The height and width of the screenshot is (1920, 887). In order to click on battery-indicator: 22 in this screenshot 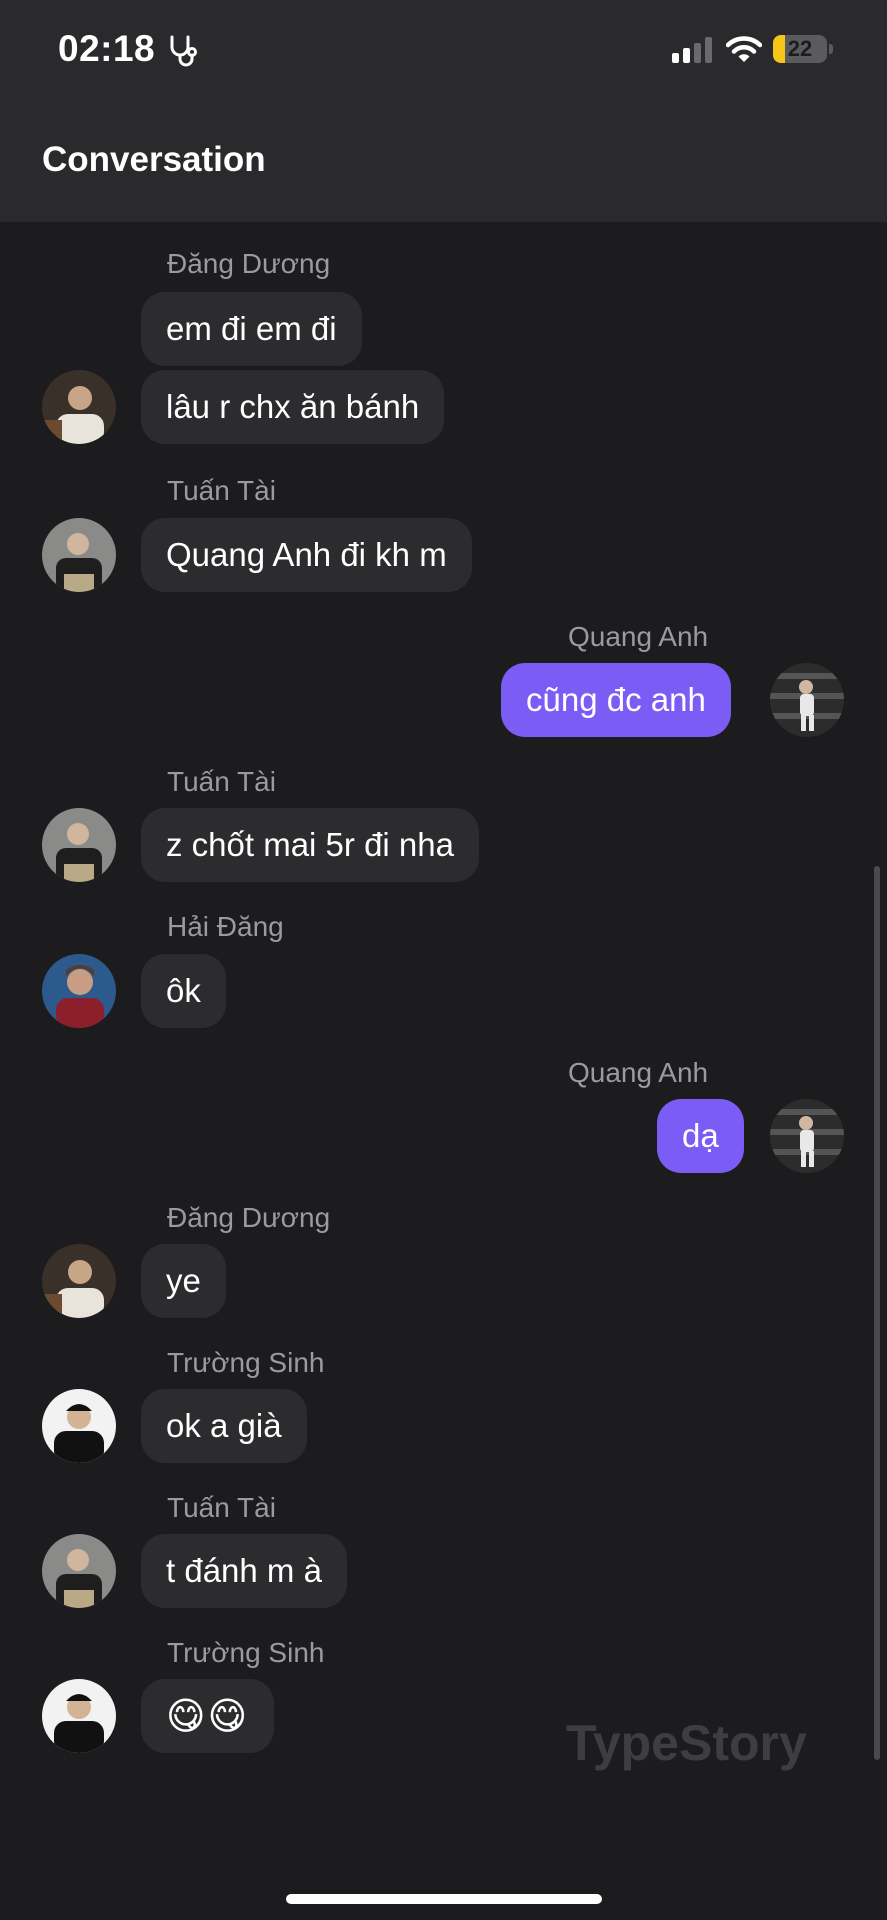, I will do `click(800, 49)`.